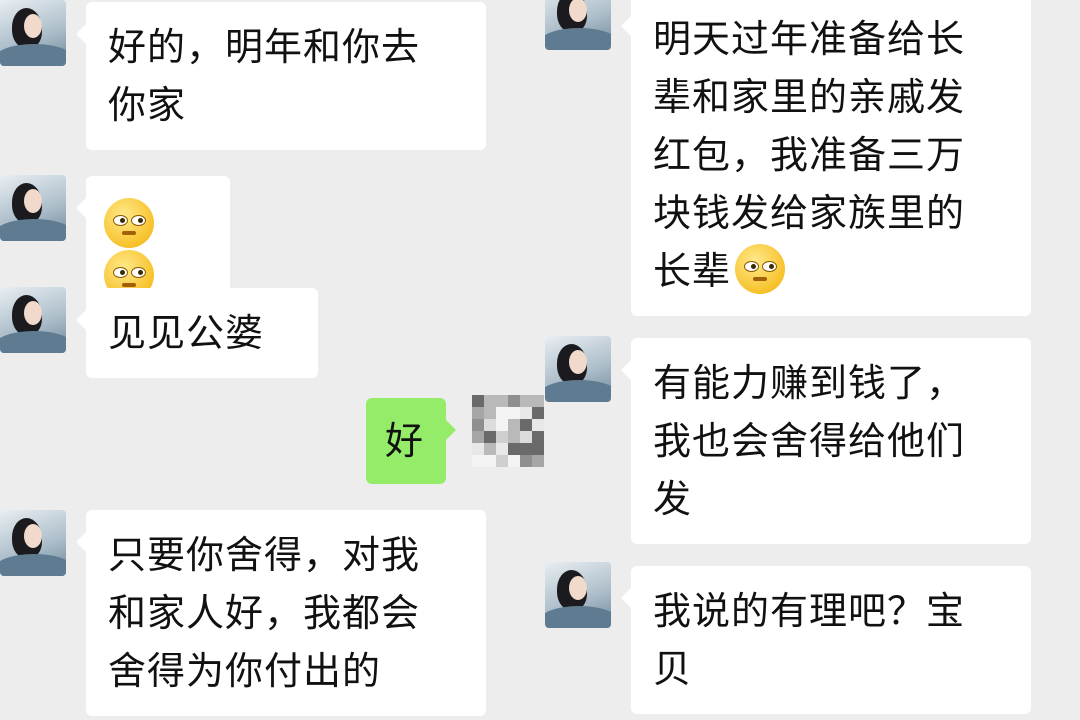 This screenshot has height=720, width=1080. Describe the element at coordinates (673, 669) in the screenshot. I see `message-line: 贝` at that location.